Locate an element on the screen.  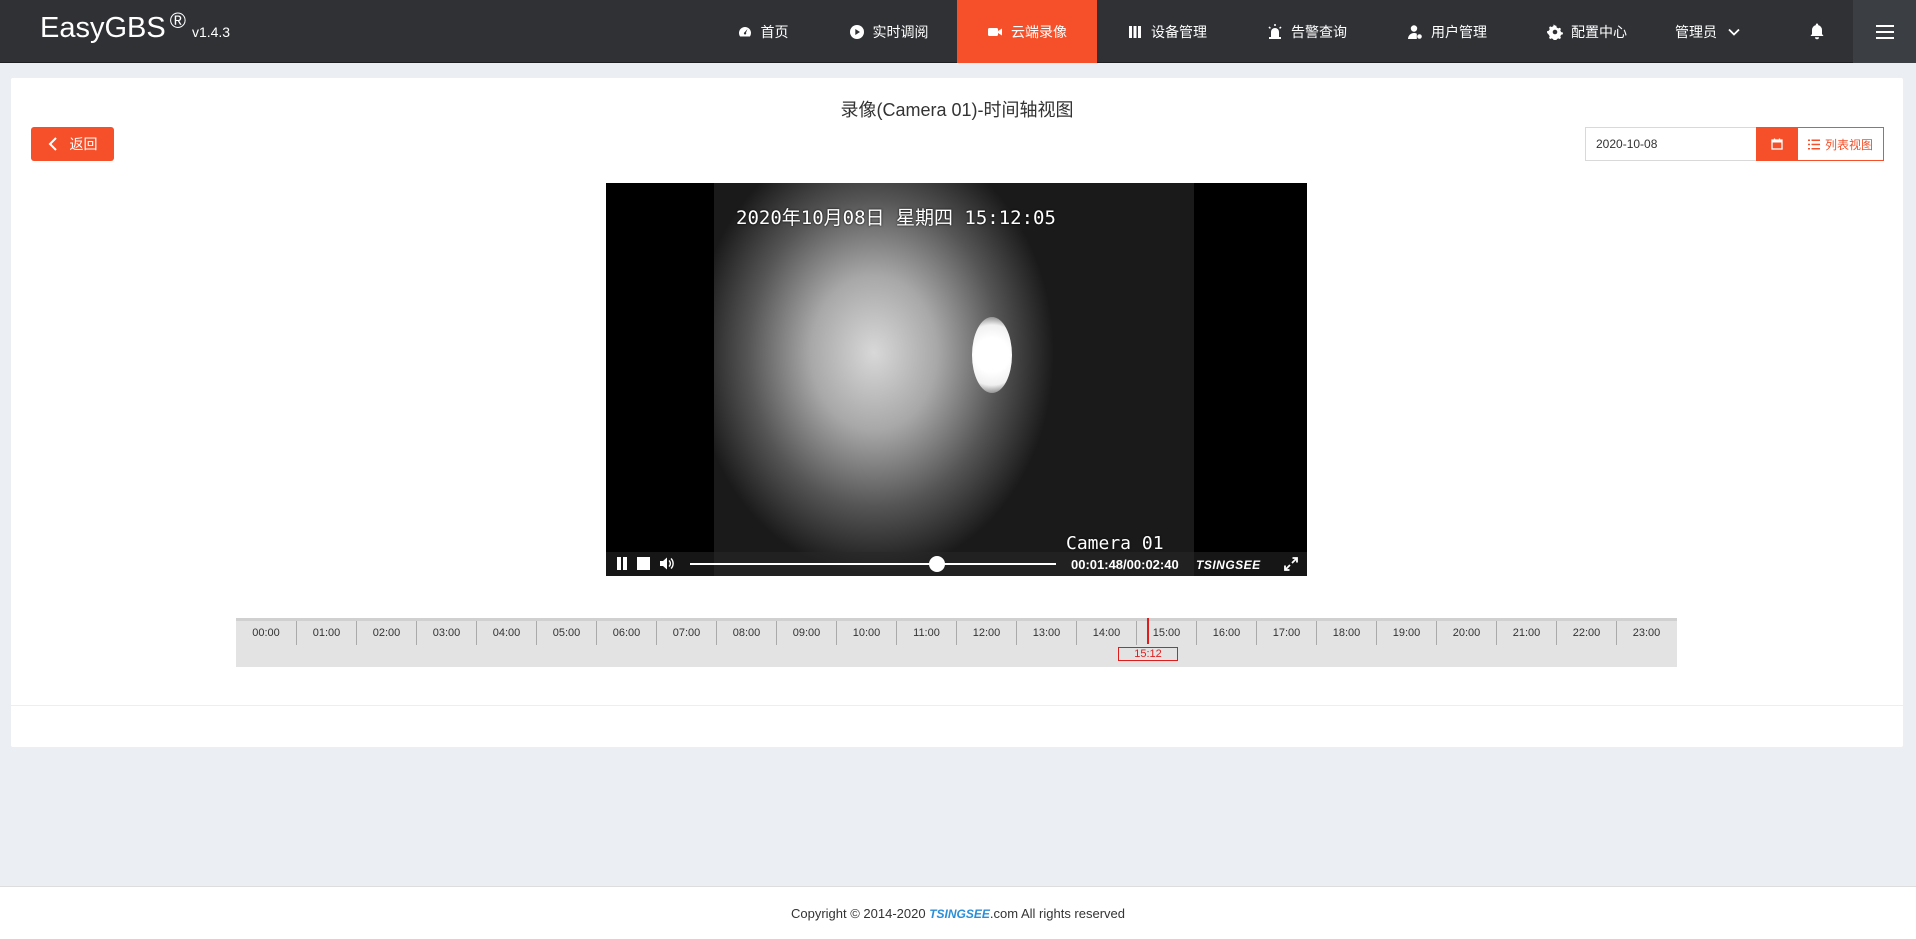
dashboard-icon is located at coordinates (744, 31).